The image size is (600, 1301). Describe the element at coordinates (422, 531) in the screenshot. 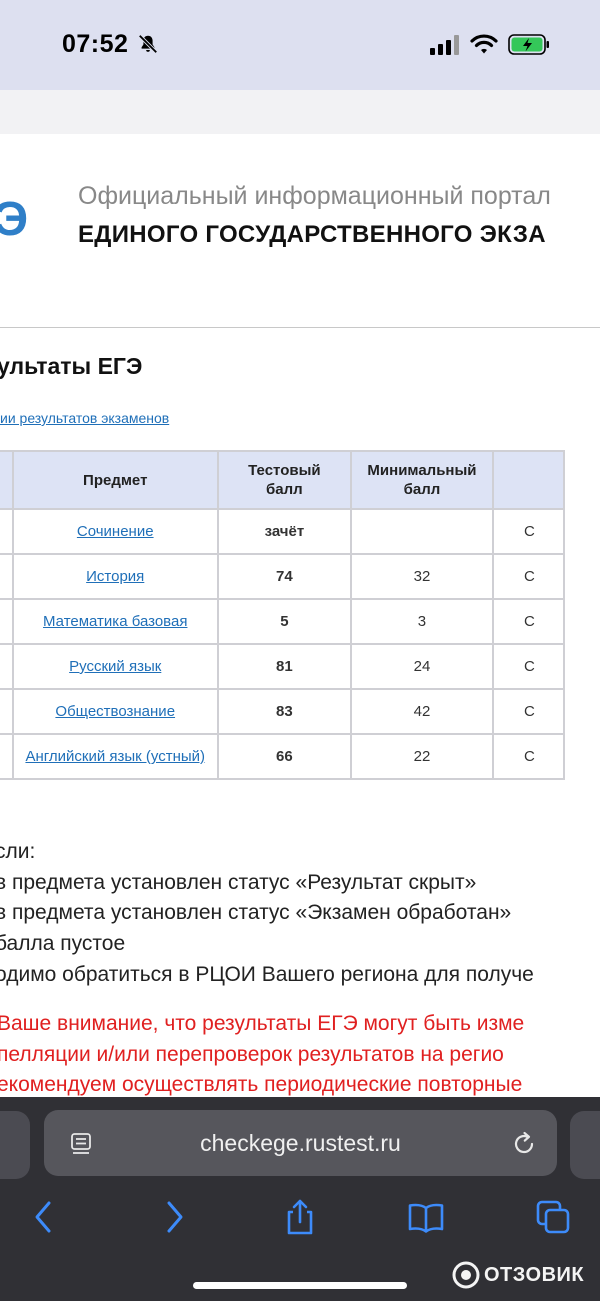

I see `min-score-cell` at that location.